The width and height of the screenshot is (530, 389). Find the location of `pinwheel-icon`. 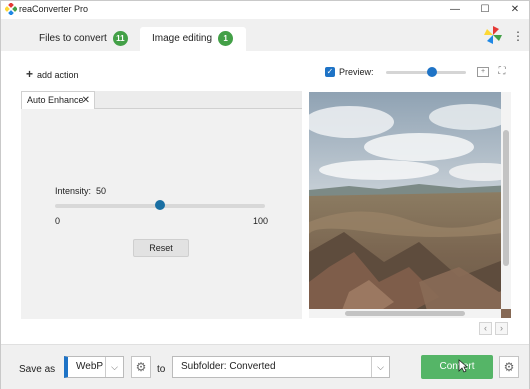

pinwheel-icon is located at coordinates (493, 35).